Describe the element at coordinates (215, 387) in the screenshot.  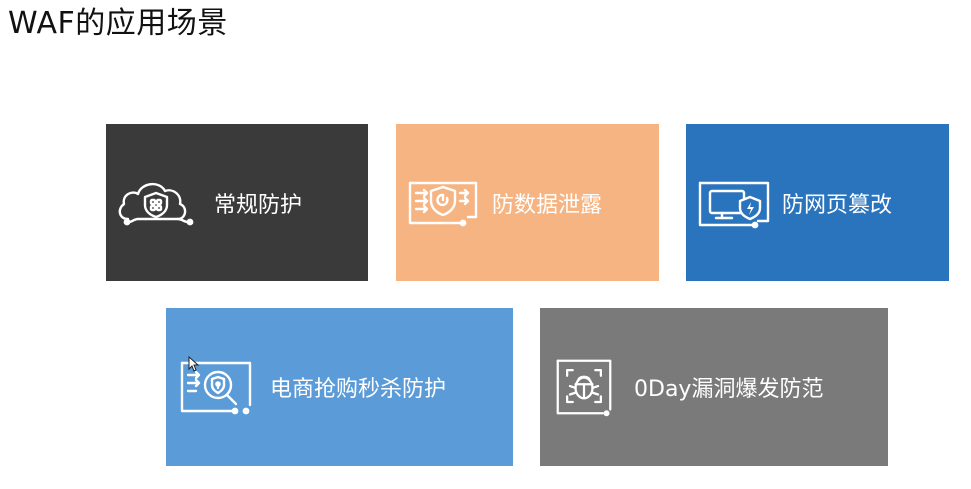
I see `magnify-shield-icon` at that location.